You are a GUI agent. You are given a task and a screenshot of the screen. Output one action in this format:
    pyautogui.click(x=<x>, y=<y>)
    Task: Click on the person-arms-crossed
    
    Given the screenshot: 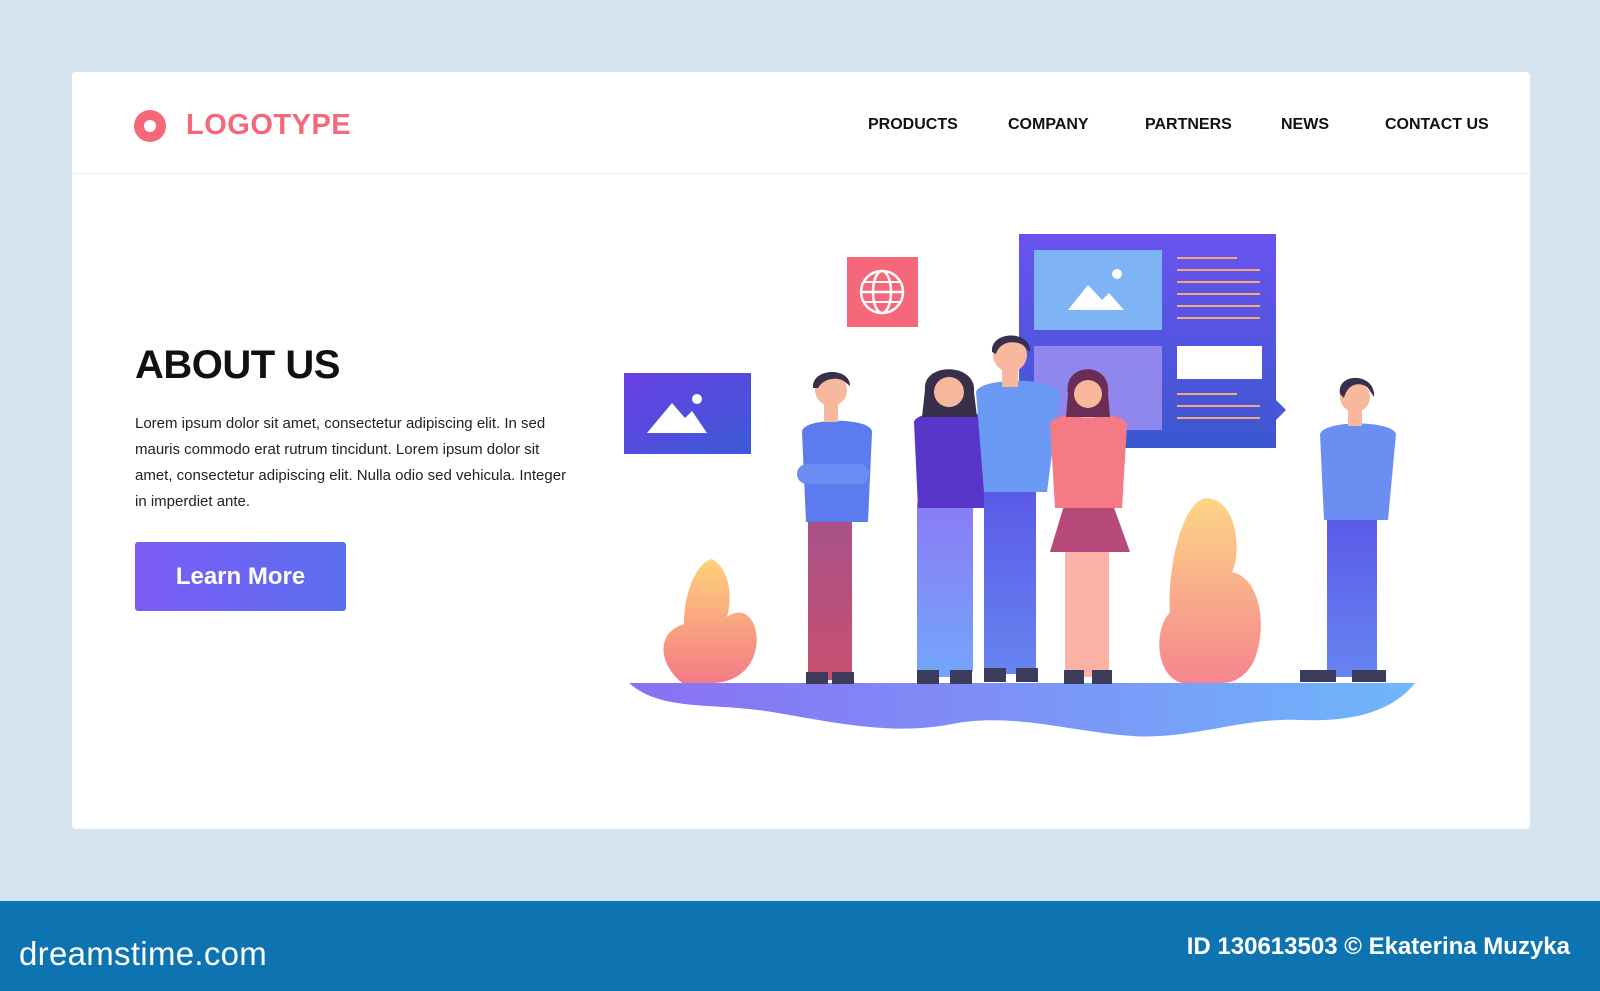 What is the action you would take?
    pyautogui.click(x=834, y=527)
    